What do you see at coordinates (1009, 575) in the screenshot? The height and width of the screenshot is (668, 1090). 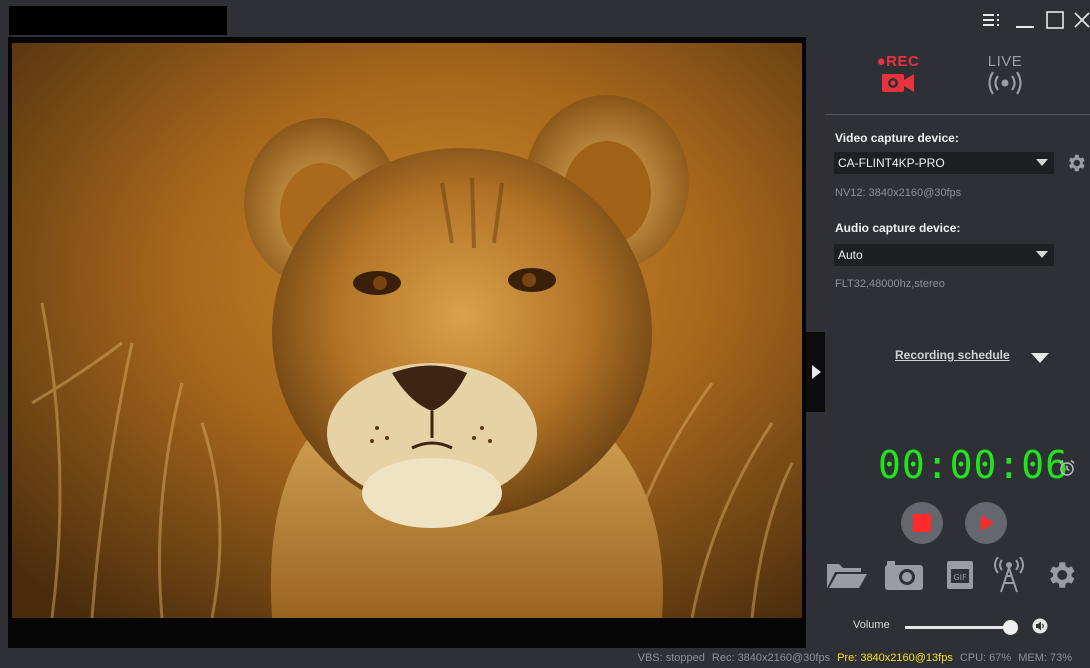 I see `antenna-icon` at bounding box center [1009, 575].